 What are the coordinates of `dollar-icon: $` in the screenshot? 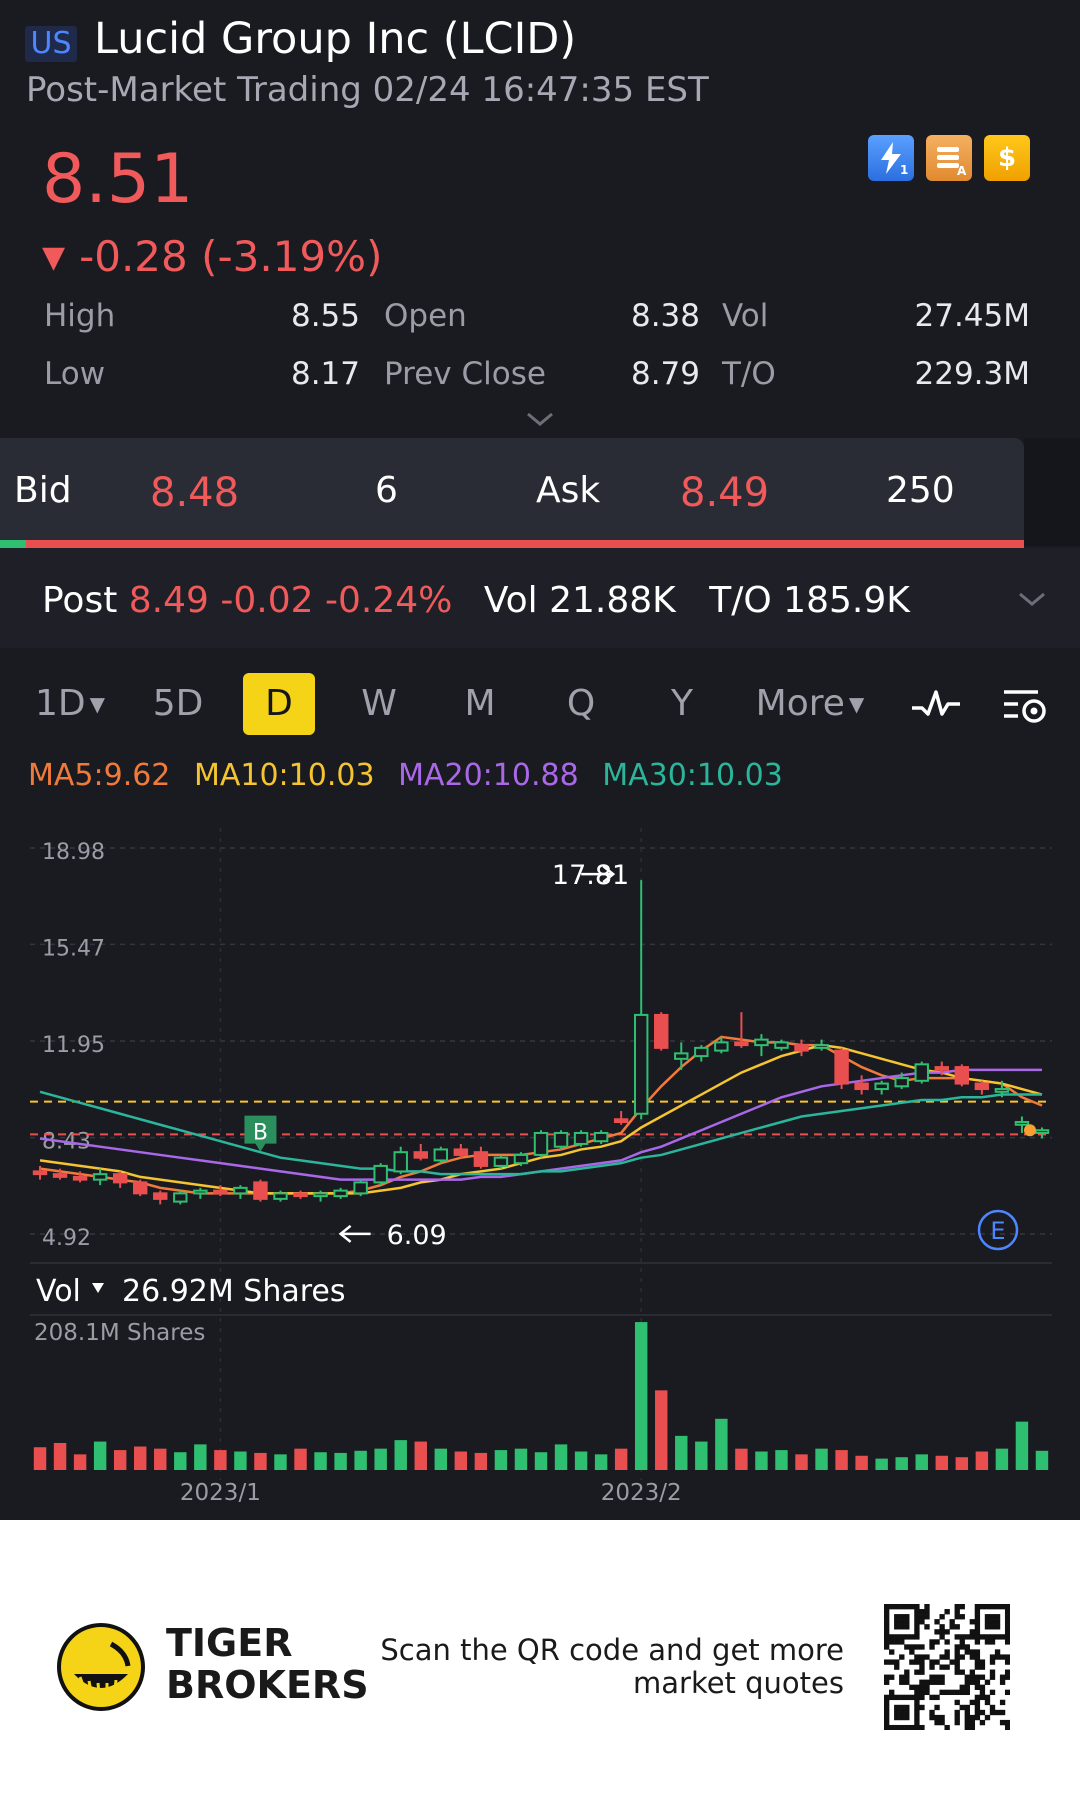 It's located at (1007, 158).